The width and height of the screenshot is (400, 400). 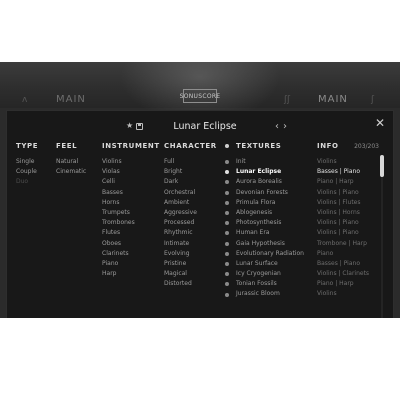 What do you see at coordinates (118, 264) in the screenshot?
I see `instrument-item: Piano` at bounding box center [118, 264].